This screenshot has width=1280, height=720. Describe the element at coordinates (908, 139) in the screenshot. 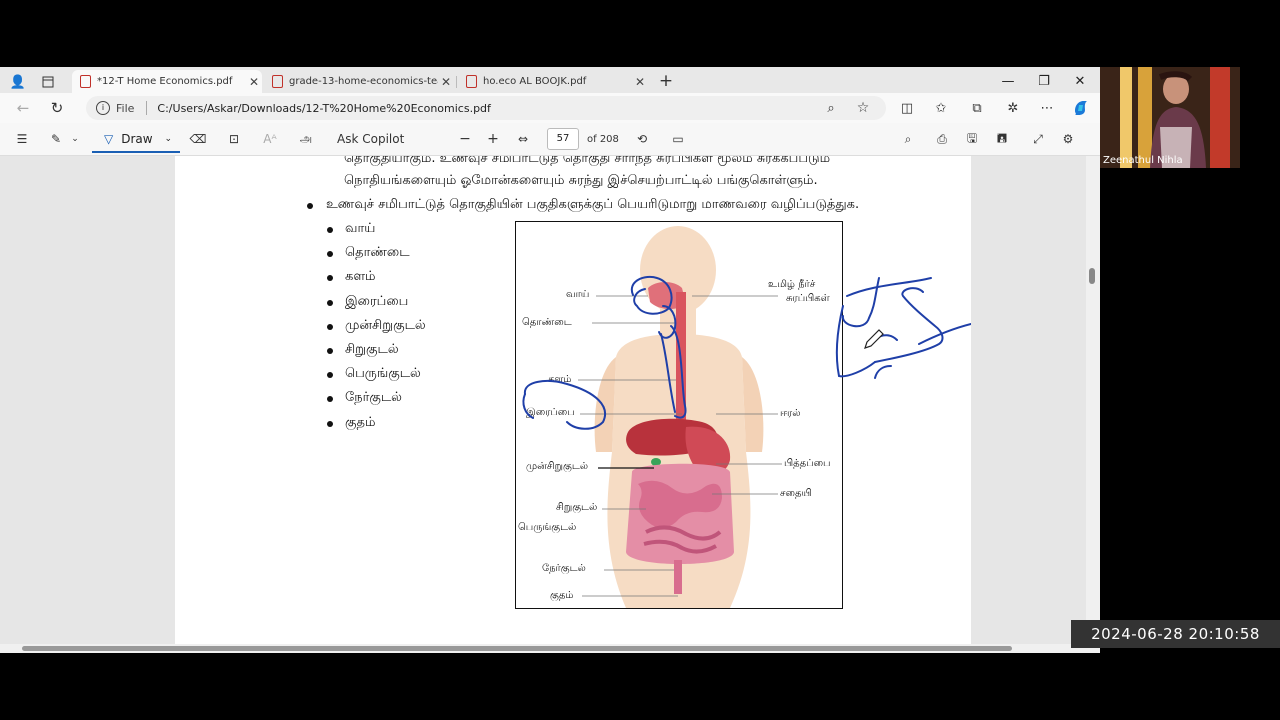

I see `search-icon: ⌕` at that location.